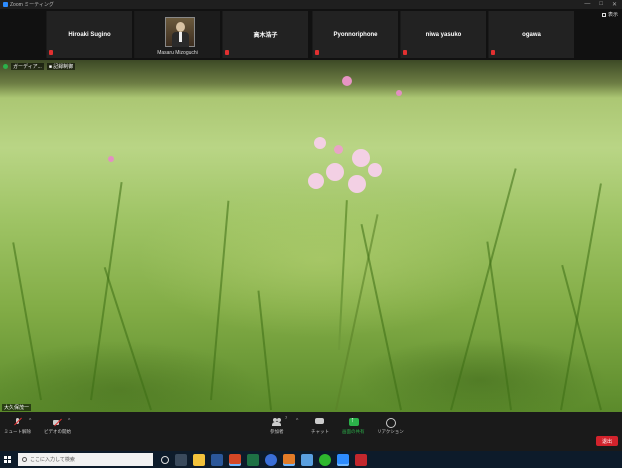 This screenshot has height=468, width=622. Describe the element at coordinates (361, 459) in the screenshot. I see `pdf-reader-icon` at that location.